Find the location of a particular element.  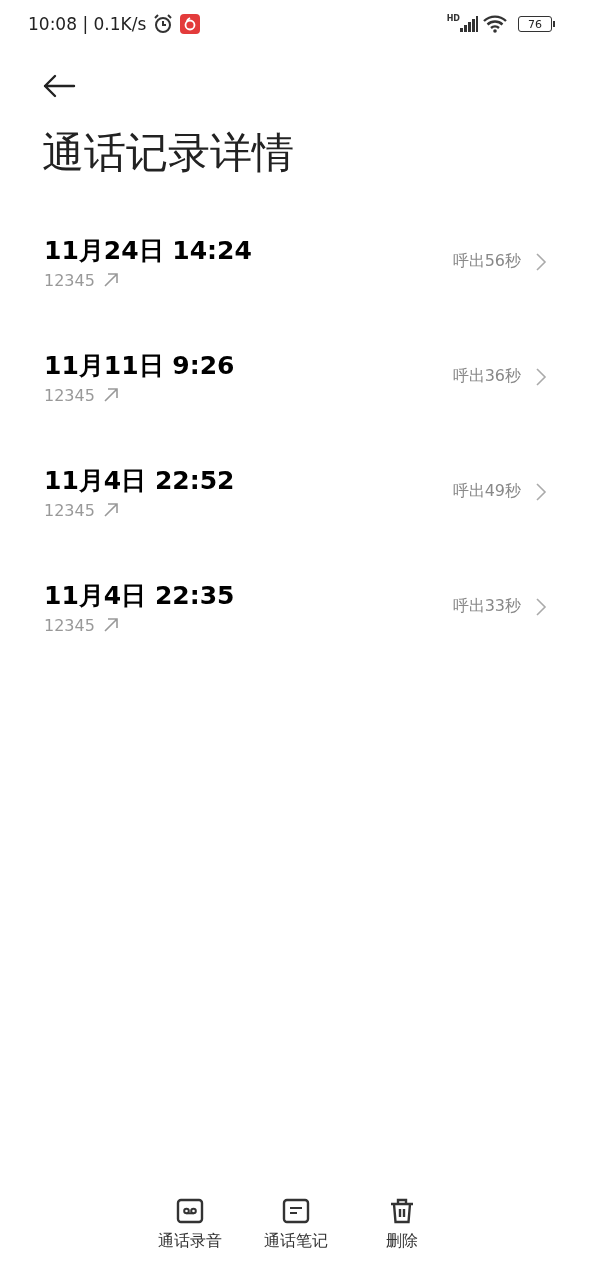

call-datetime: 11月24日 14:24 is located at coordinates (148, 250).